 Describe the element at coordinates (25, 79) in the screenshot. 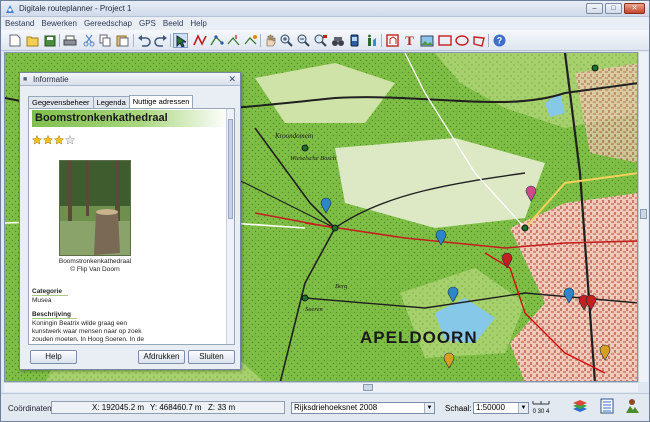

I see `grip-icon: ■` at that location.